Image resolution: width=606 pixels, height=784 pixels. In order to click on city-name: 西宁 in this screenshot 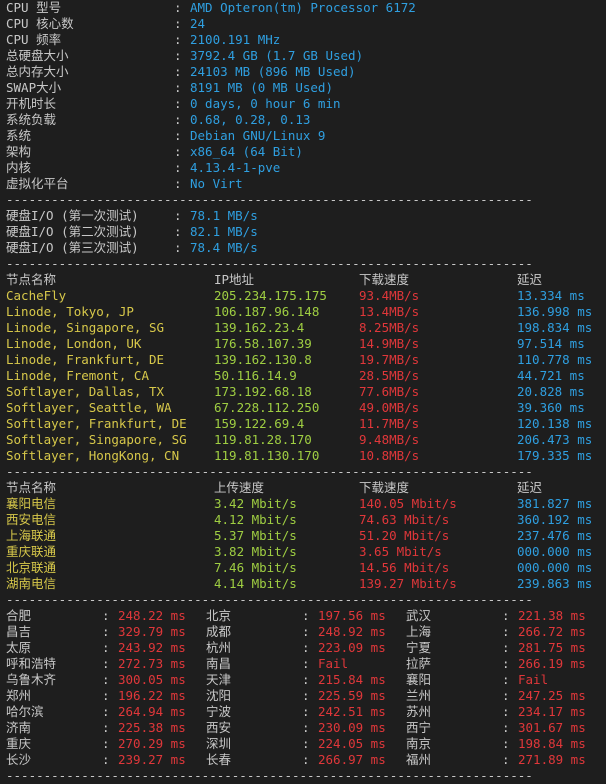, I will do `click(419, 727)`.